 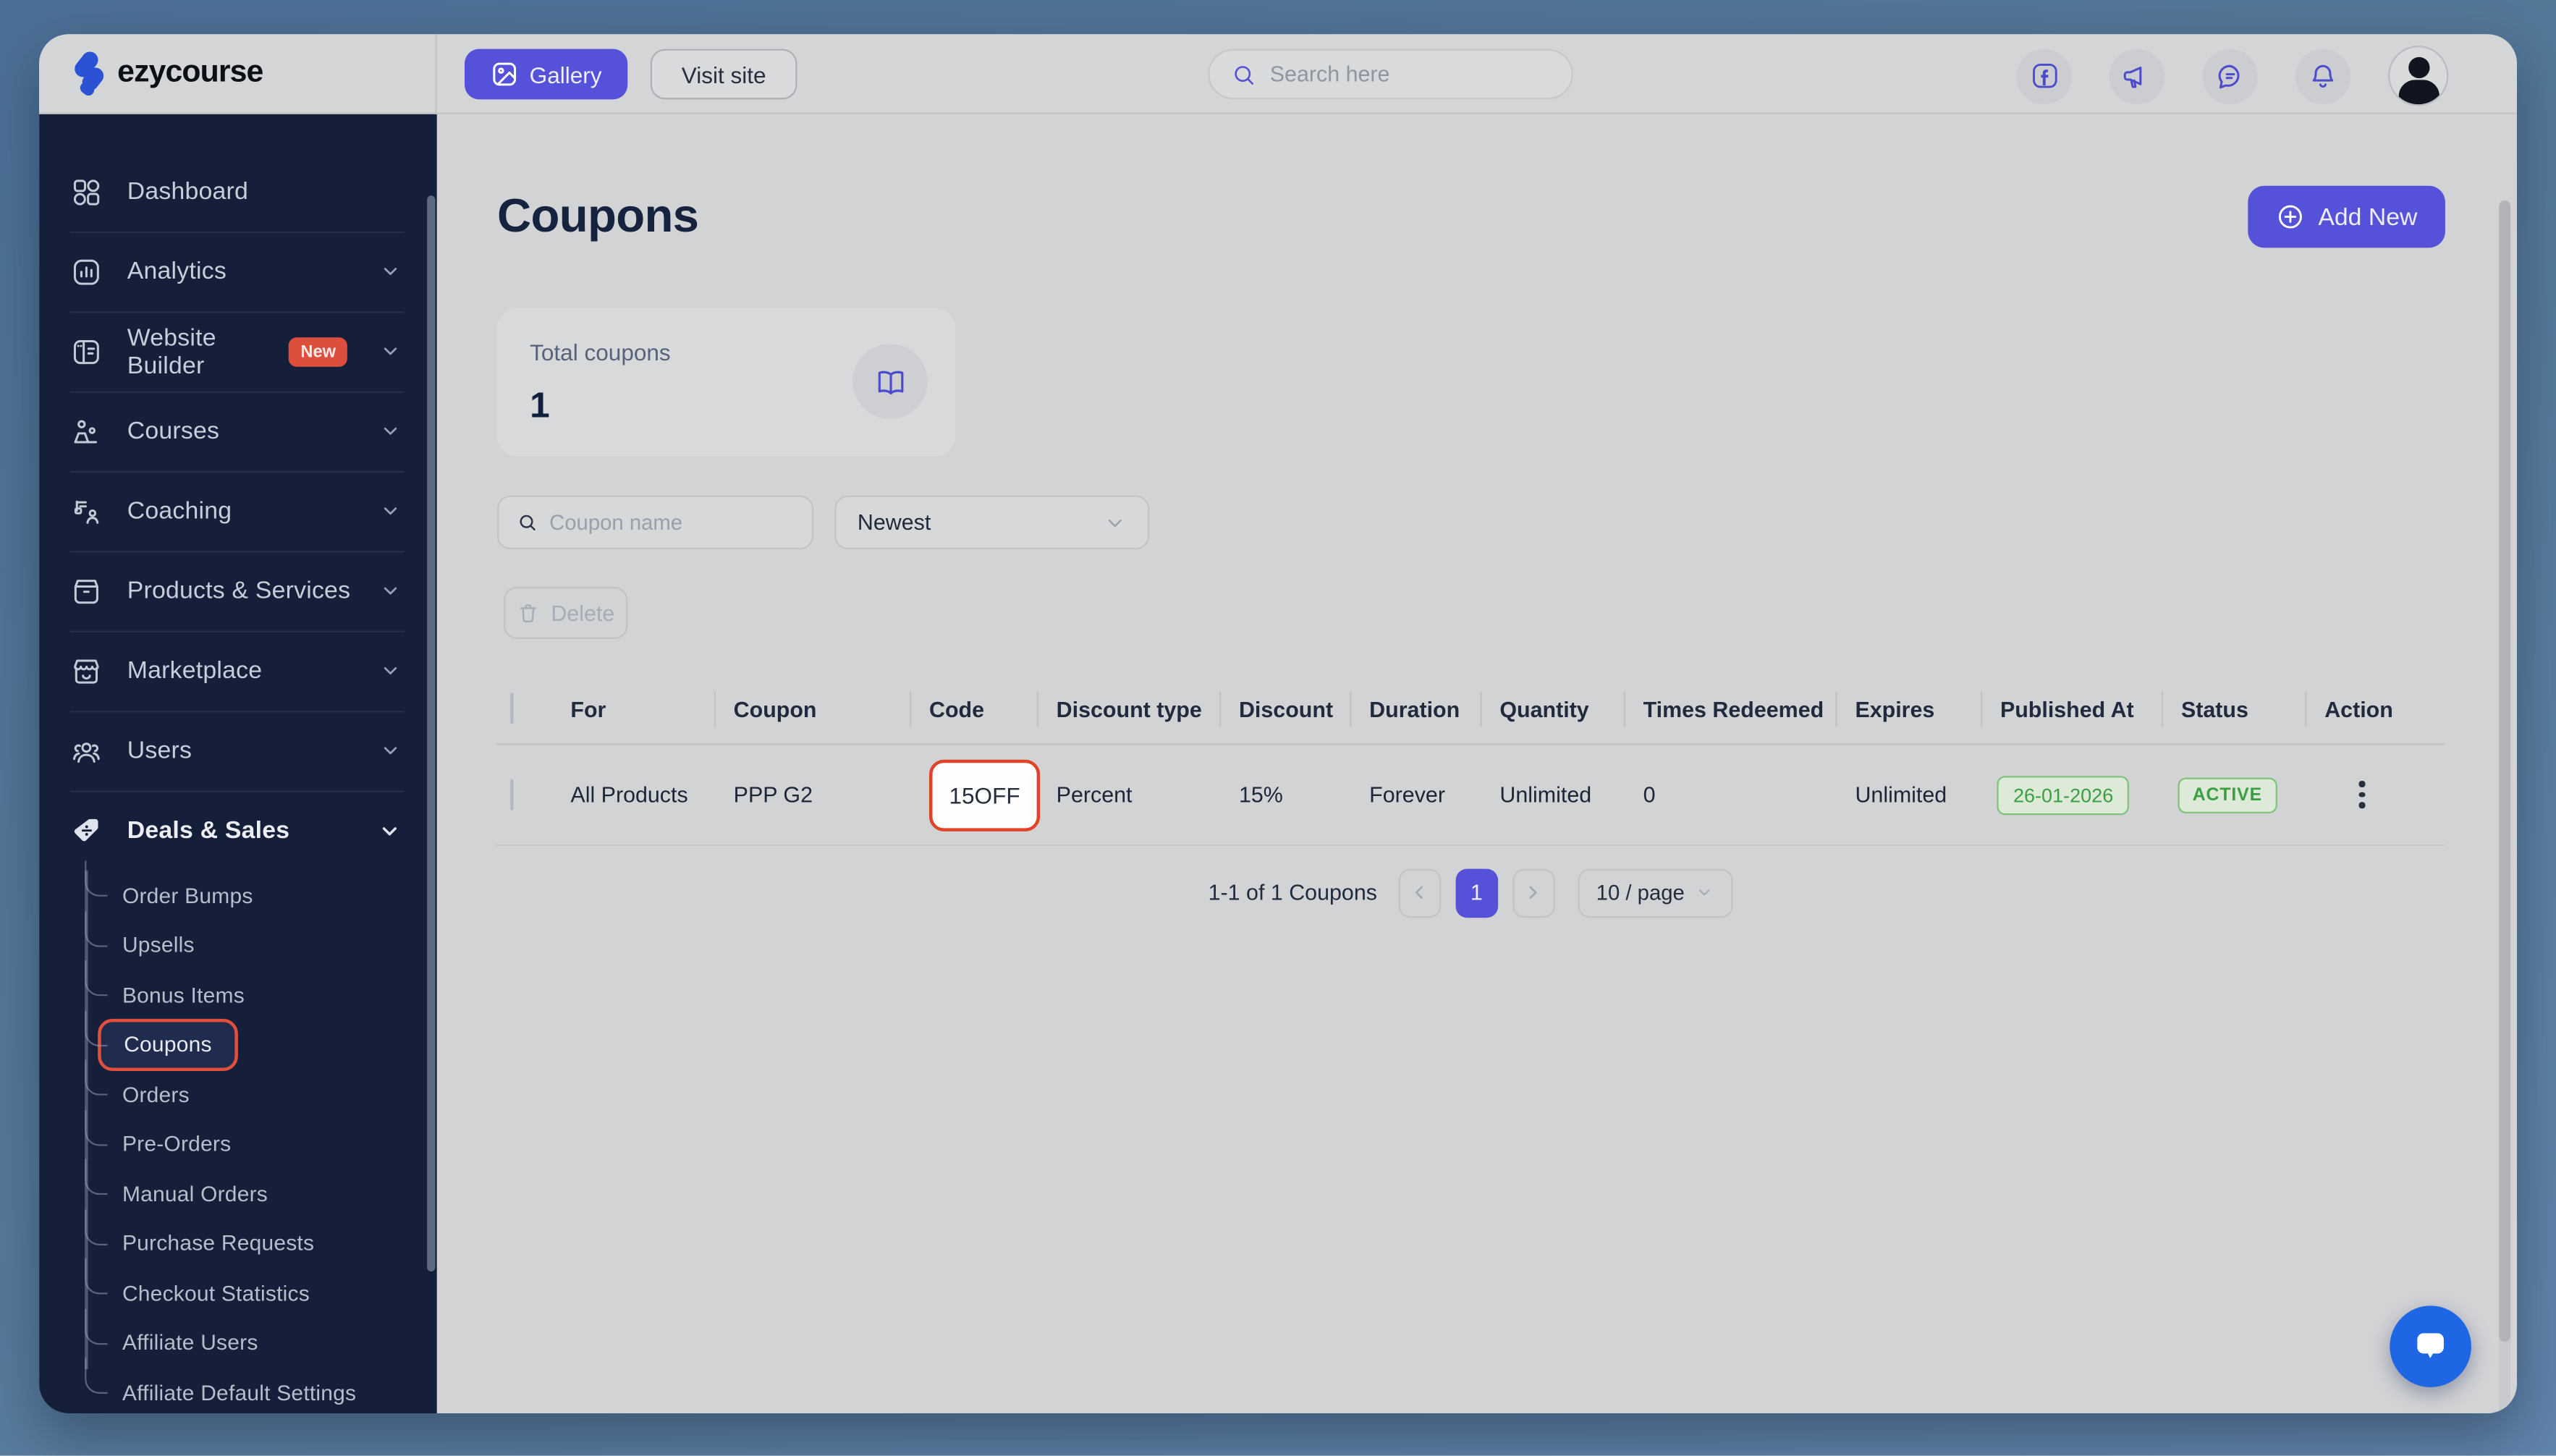 I want to click on sidebar-scrollbar, so click(x=431, y=733).